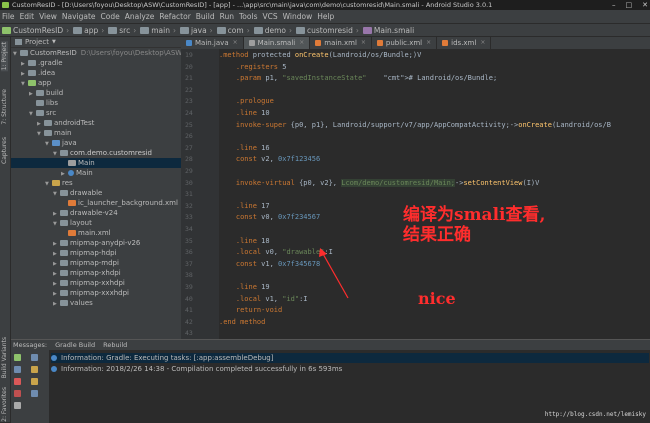 Image resolution: width=650 pixels, height=423 pixels. Describe the element at coordinates (196, 30) in the screenshot. I see `breadcrumb-item: java ›` at that location.